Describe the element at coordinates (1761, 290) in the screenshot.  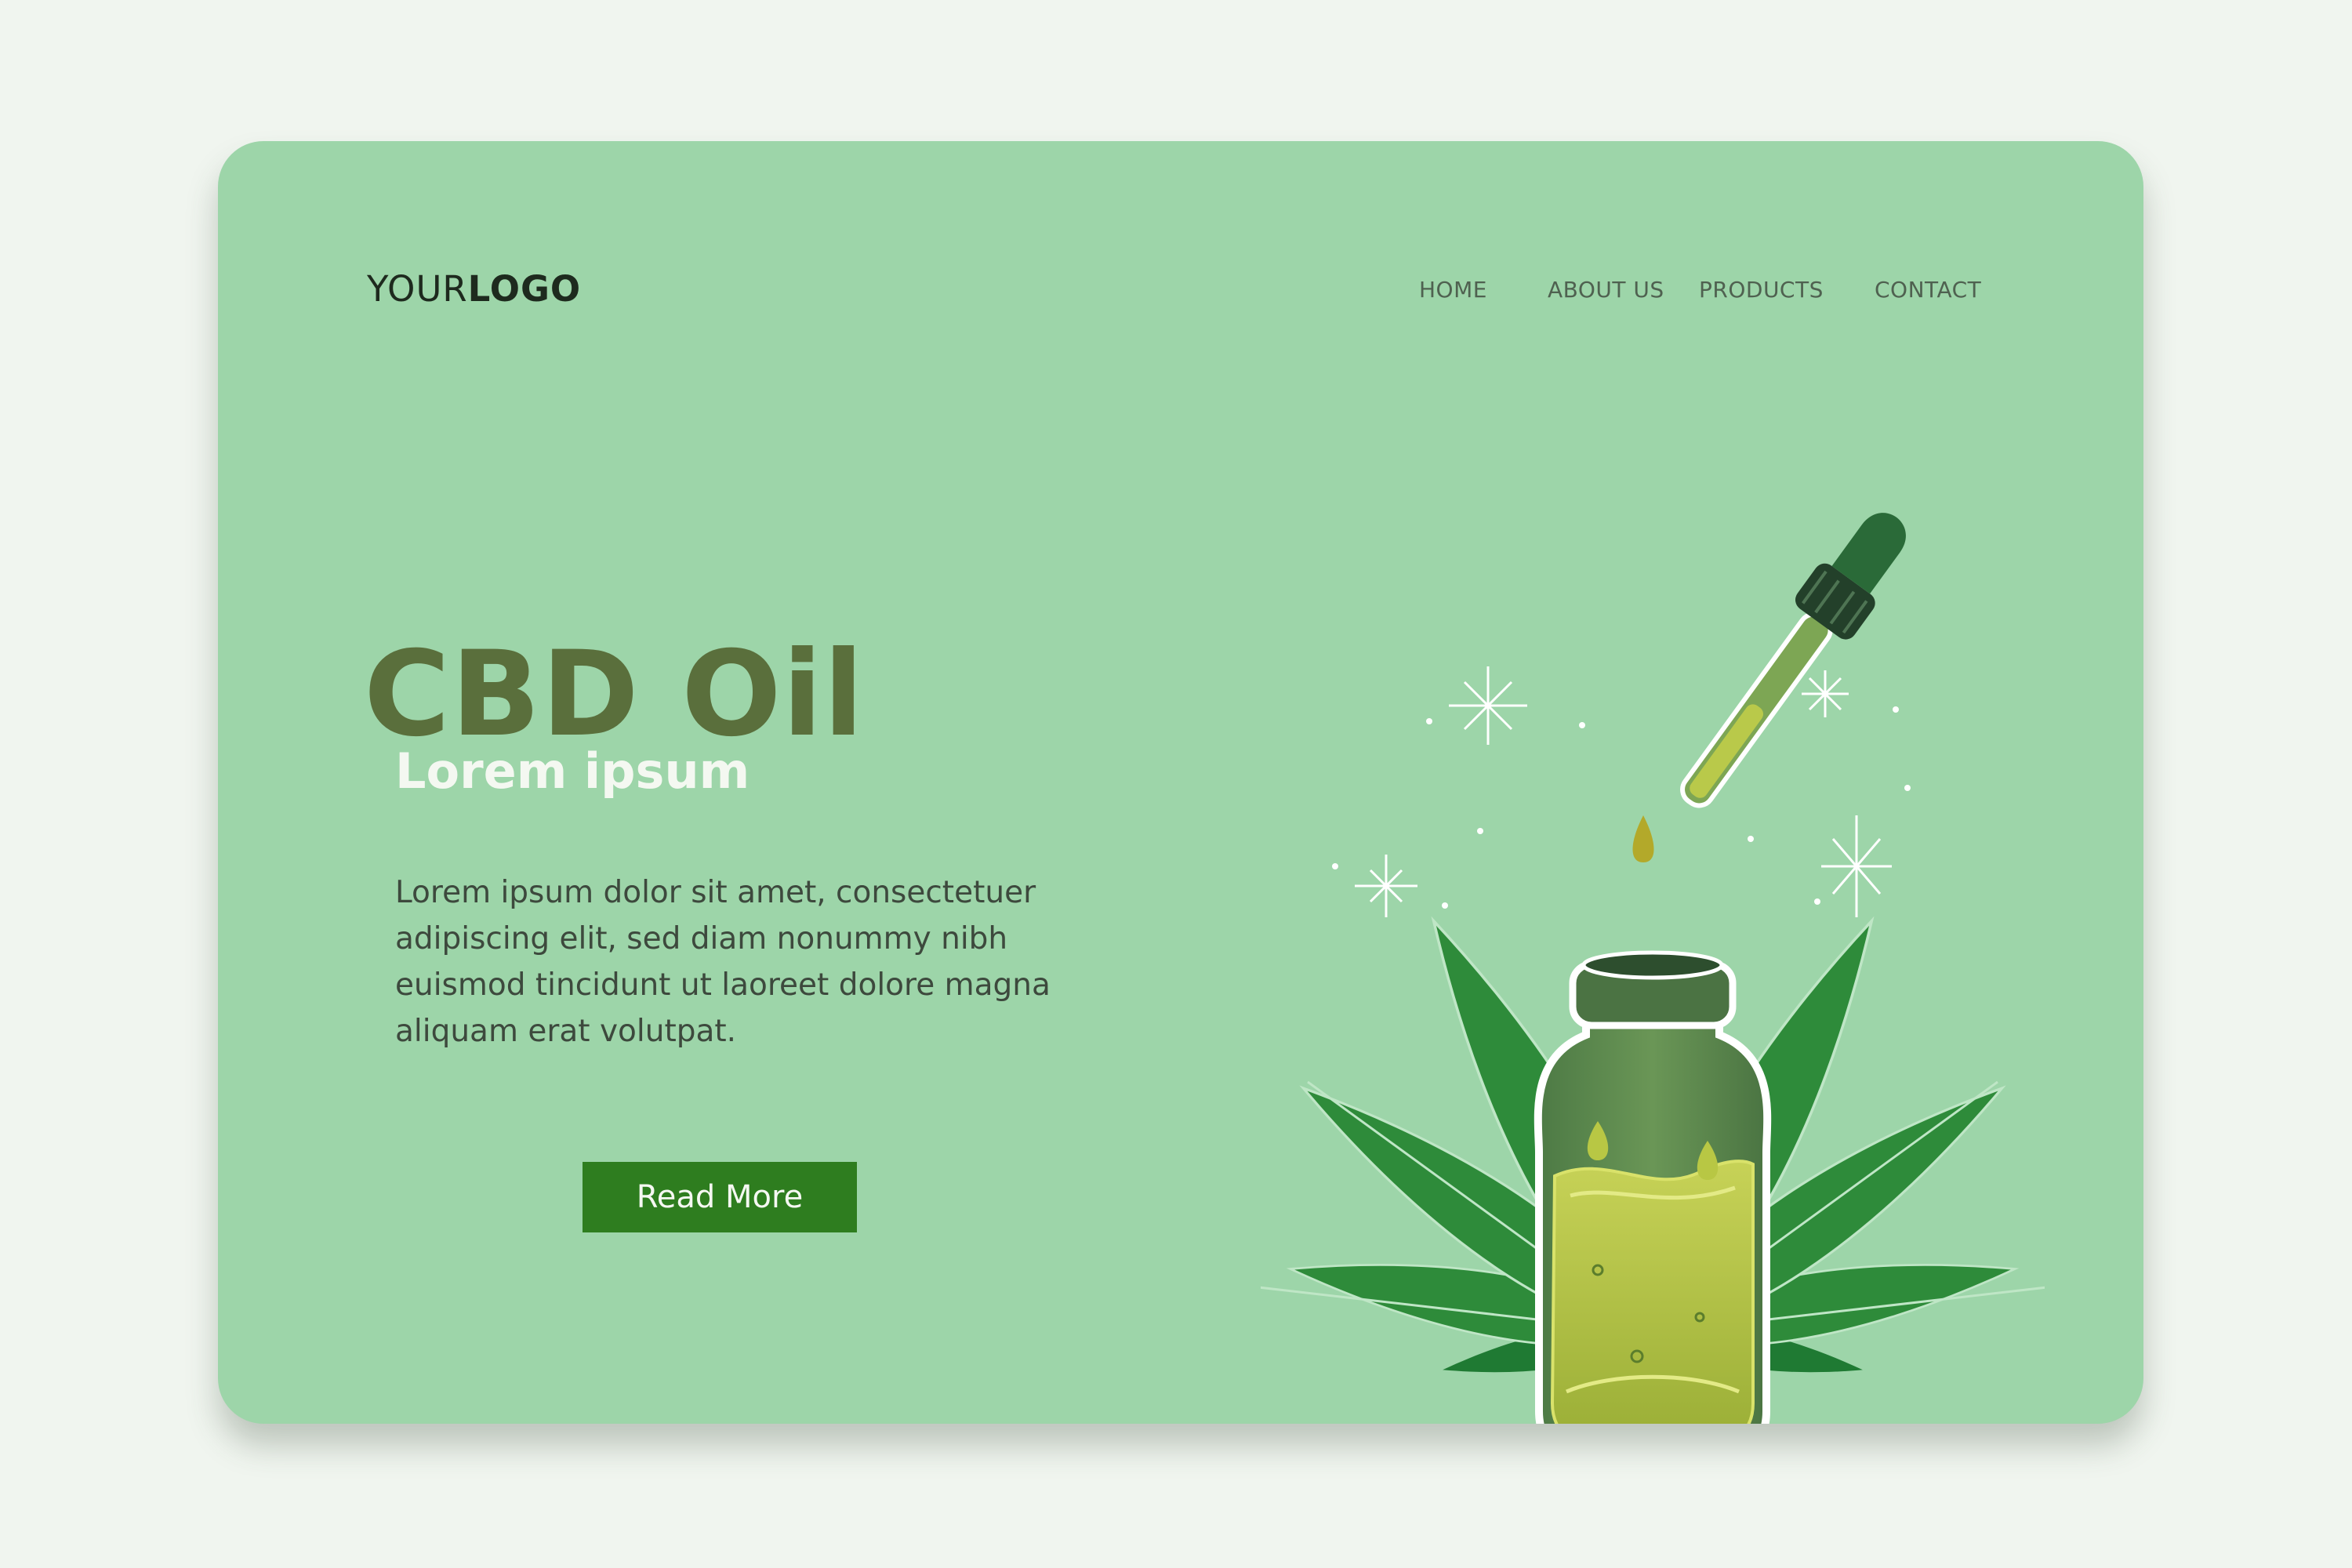
I see `nav-products-link: PRODUCTS` at that location.